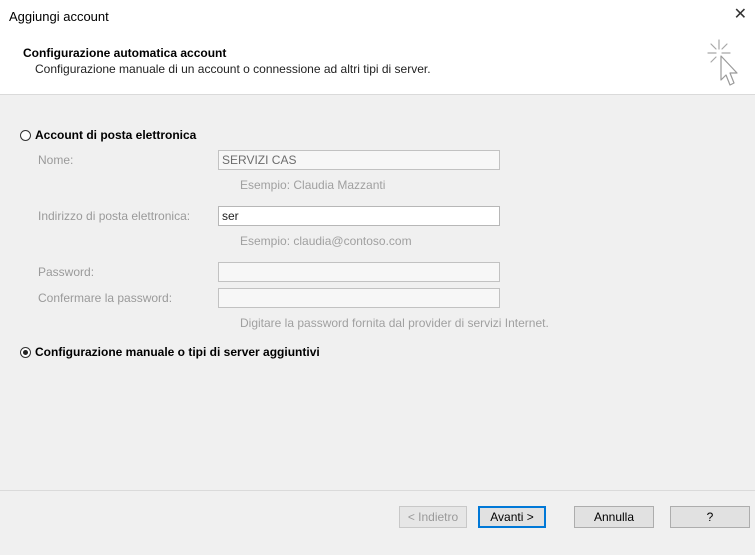 Image resolution: width=755 pixels, height=555 pixels. Describe the element at coordinates (125, 53) in the screenshot. I see `header-title: Configurazione automatica account` at that location.